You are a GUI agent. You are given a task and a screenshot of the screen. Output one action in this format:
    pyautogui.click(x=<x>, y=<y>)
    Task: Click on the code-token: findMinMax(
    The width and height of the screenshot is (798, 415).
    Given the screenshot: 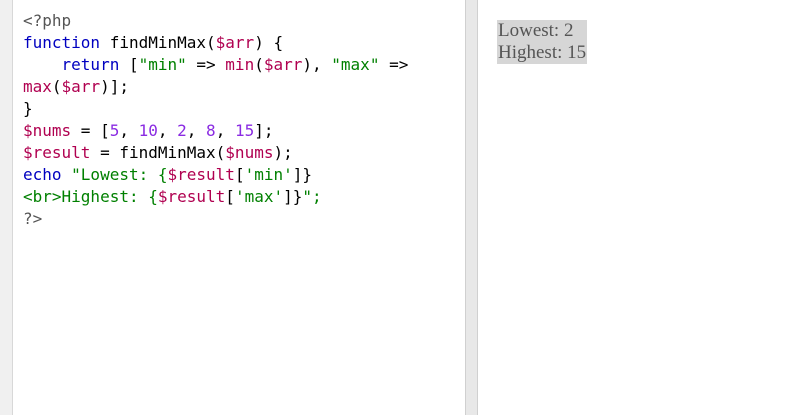 What is the action you would take?
    pyautogui.click(x=158, y=42)
    